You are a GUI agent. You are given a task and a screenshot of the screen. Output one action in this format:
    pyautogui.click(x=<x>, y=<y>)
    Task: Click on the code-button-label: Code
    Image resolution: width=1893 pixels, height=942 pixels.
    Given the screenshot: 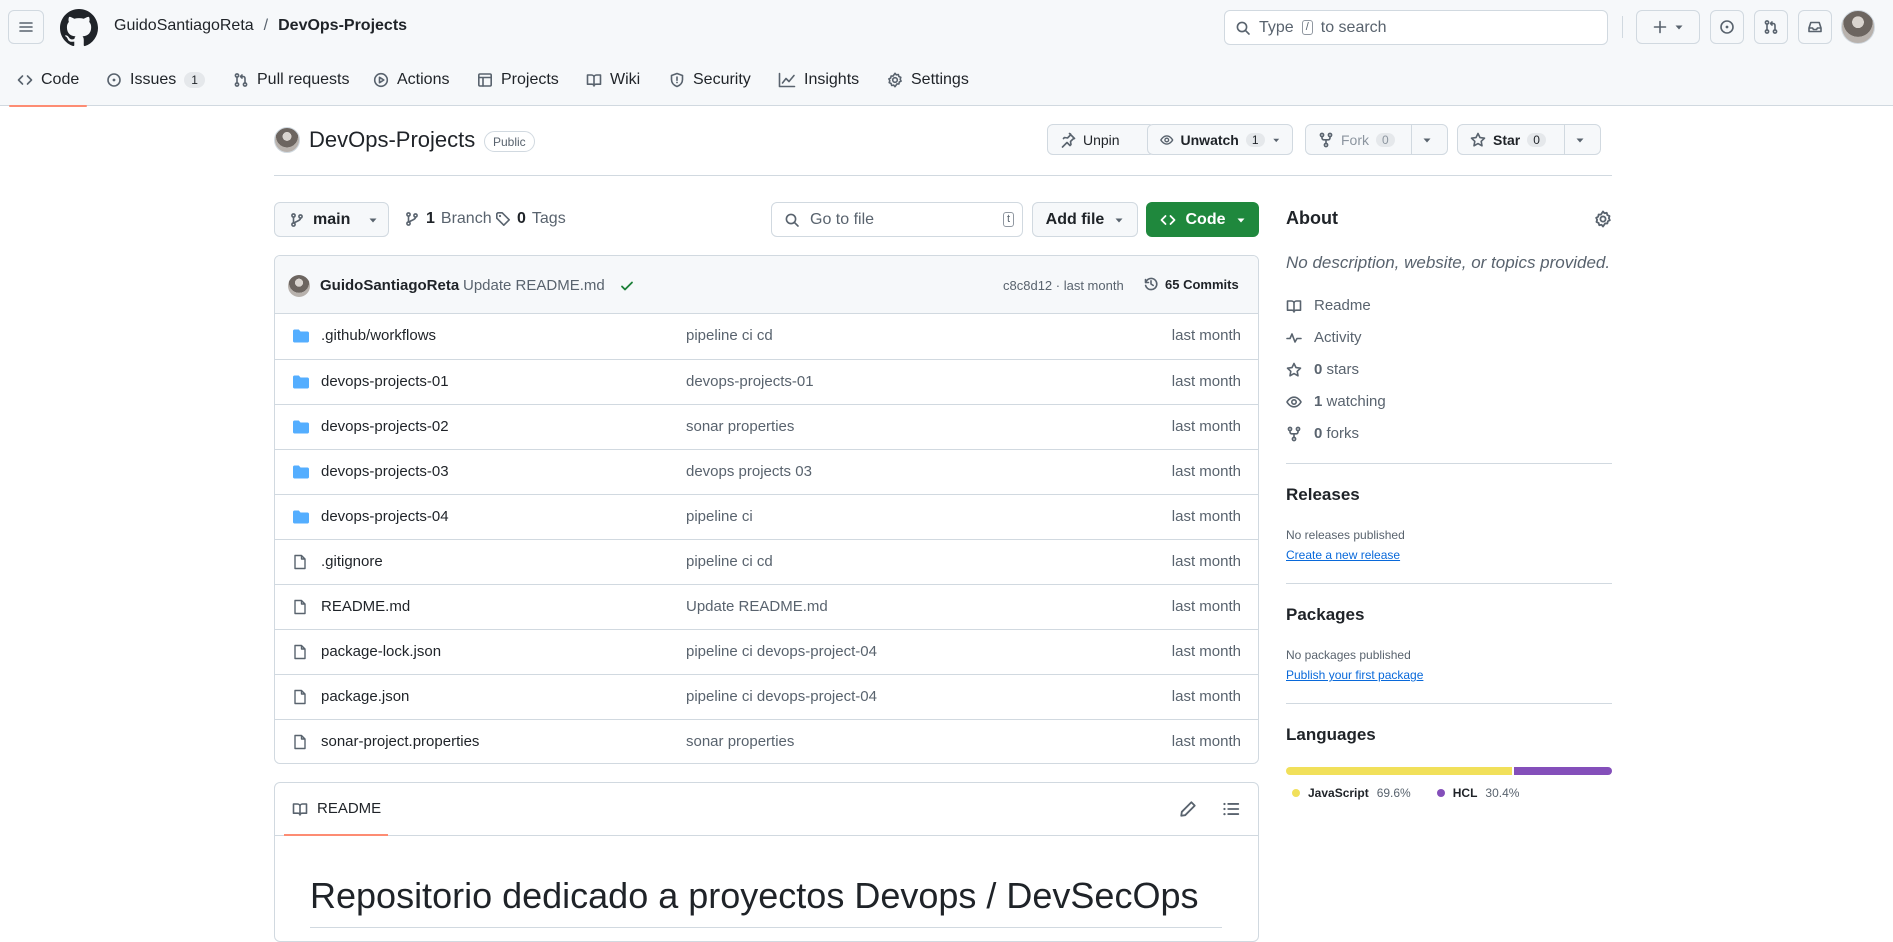 What is the action you would take?
    pyautogui.click(x=1205, y=219)
    